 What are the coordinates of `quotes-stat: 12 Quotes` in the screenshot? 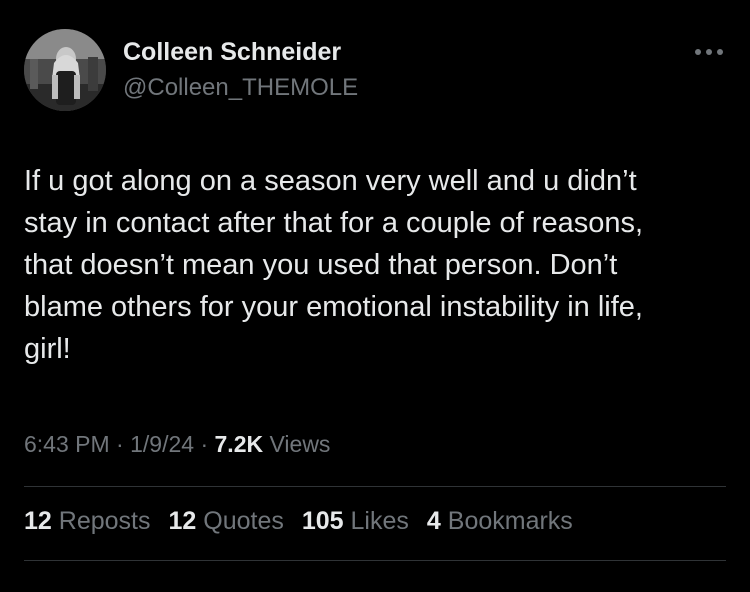 It's located at (225, 521).